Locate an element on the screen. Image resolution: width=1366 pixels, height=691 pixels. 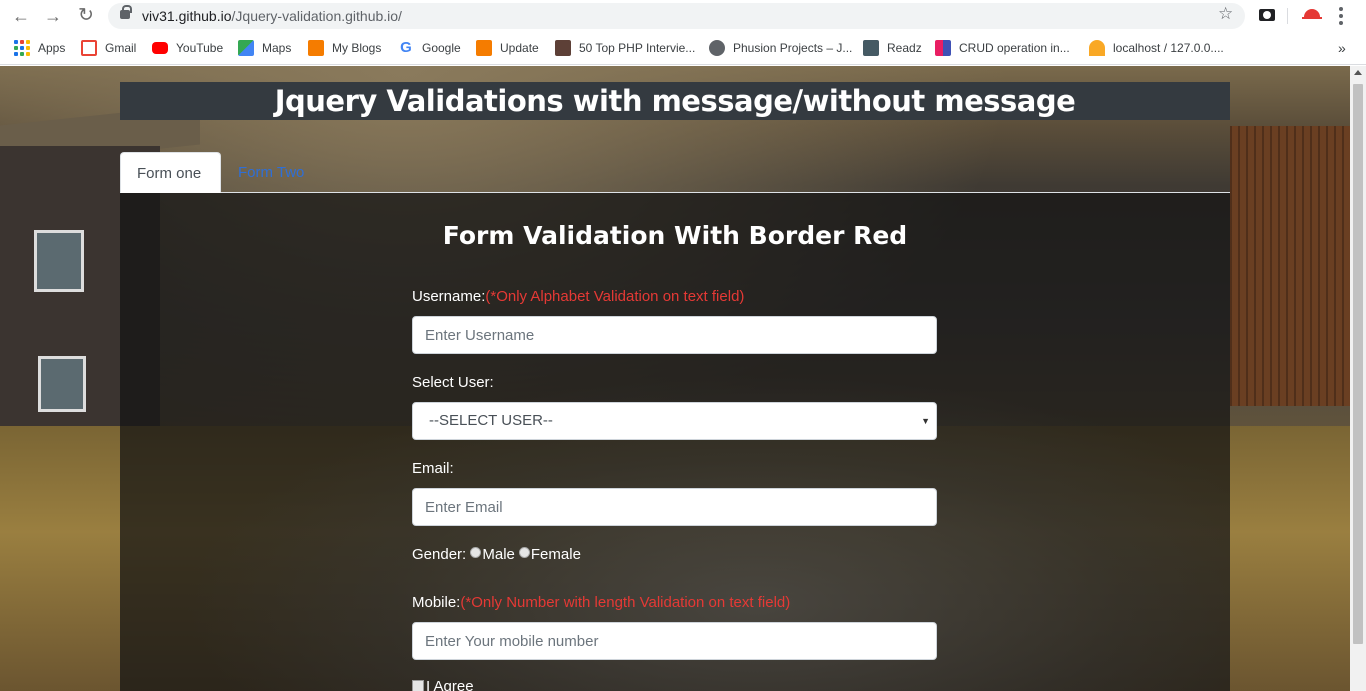
gender-group: Gender: Male Female is located at coordinates (496, 554).